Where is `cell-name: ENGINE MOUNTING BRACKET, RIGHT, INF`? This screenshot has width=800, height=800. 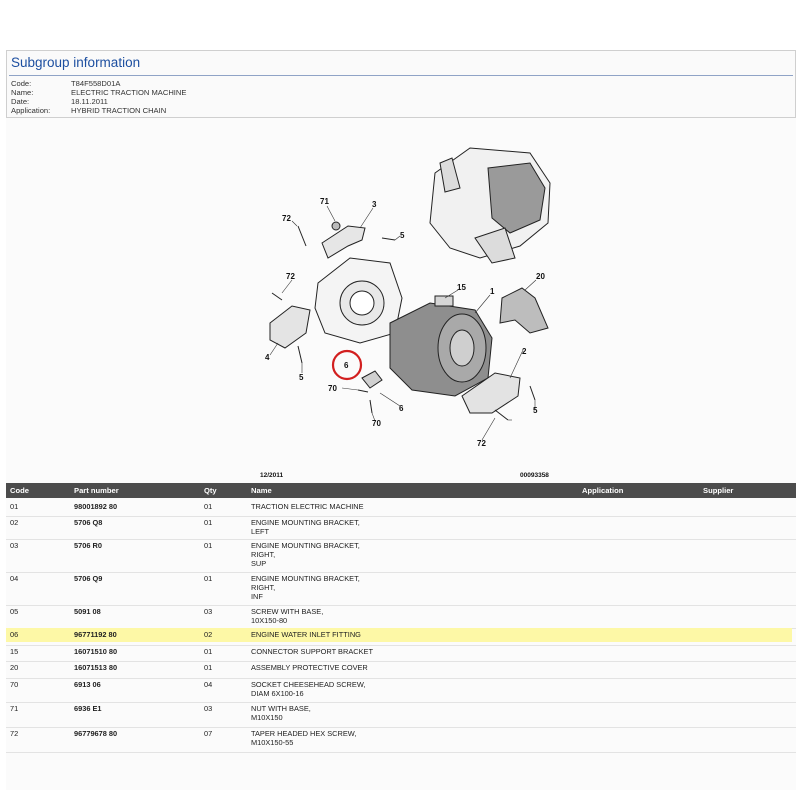 cell-name: ENGINE MOUNTING BRACKET, RIGHT, INF is located at coordinates (305, 587).